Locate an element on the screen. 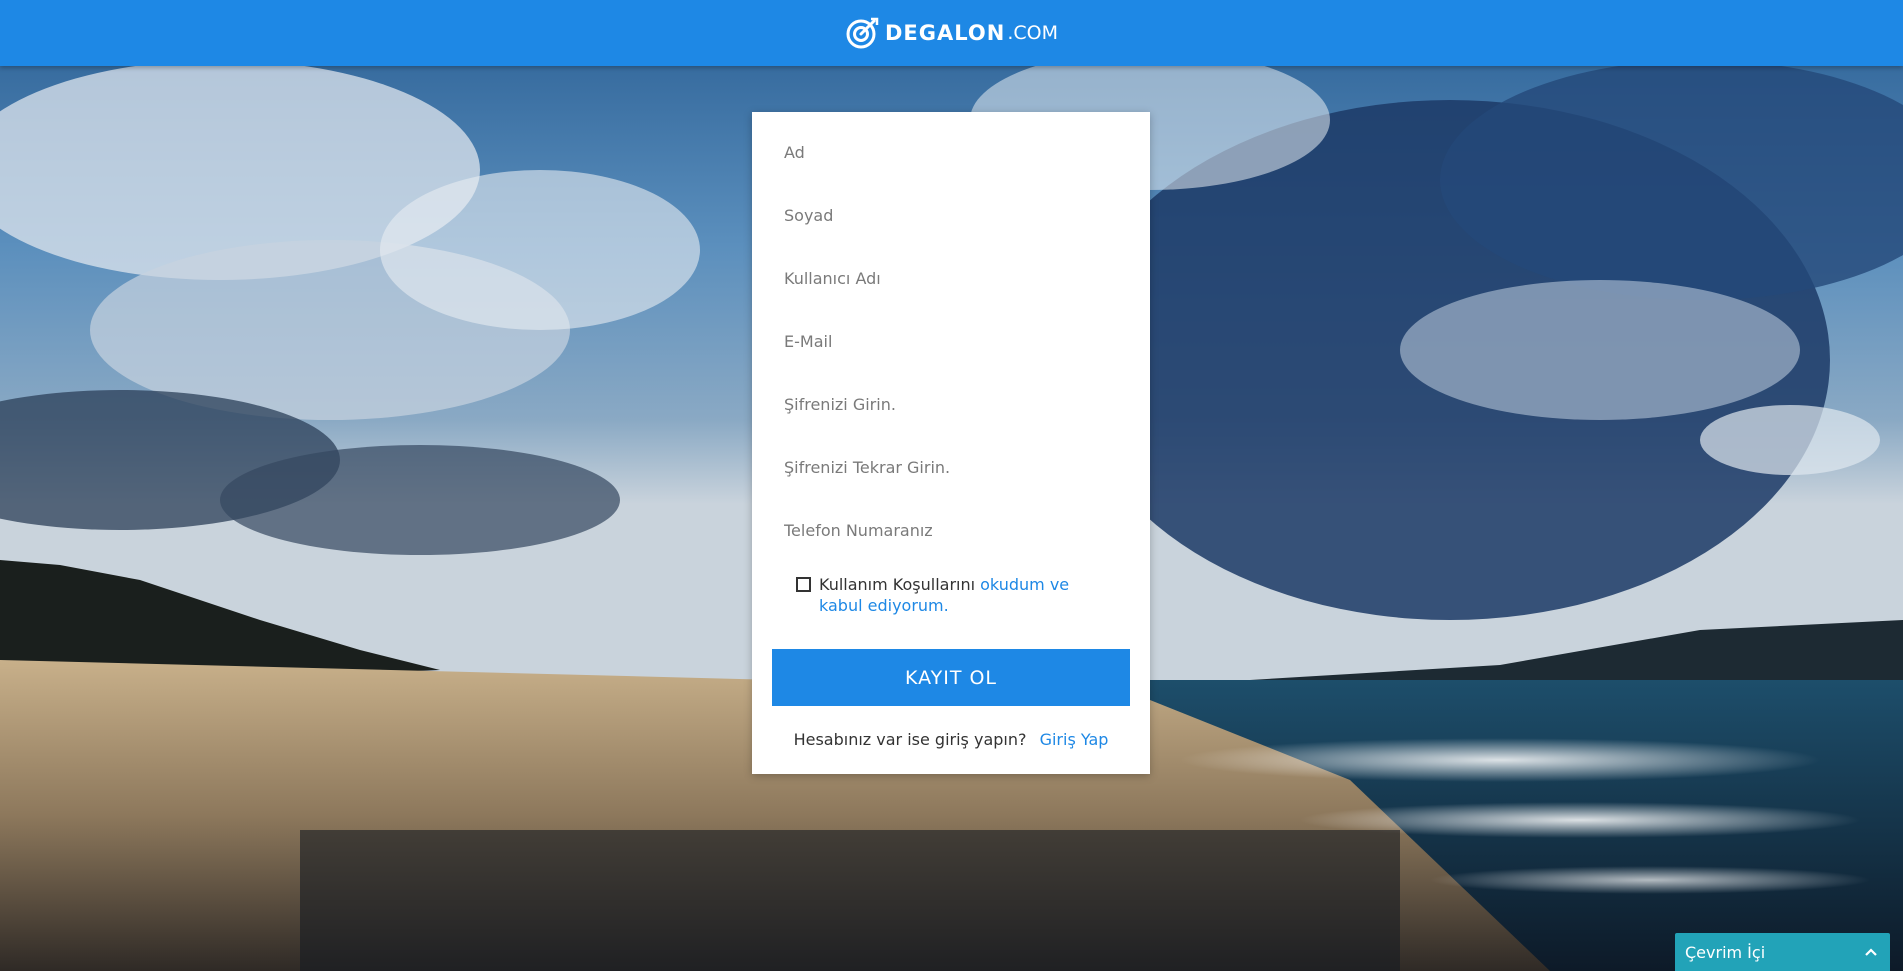 This screenshot has width=1903, height=971. first-name-input is located at coordinates (951, 152).